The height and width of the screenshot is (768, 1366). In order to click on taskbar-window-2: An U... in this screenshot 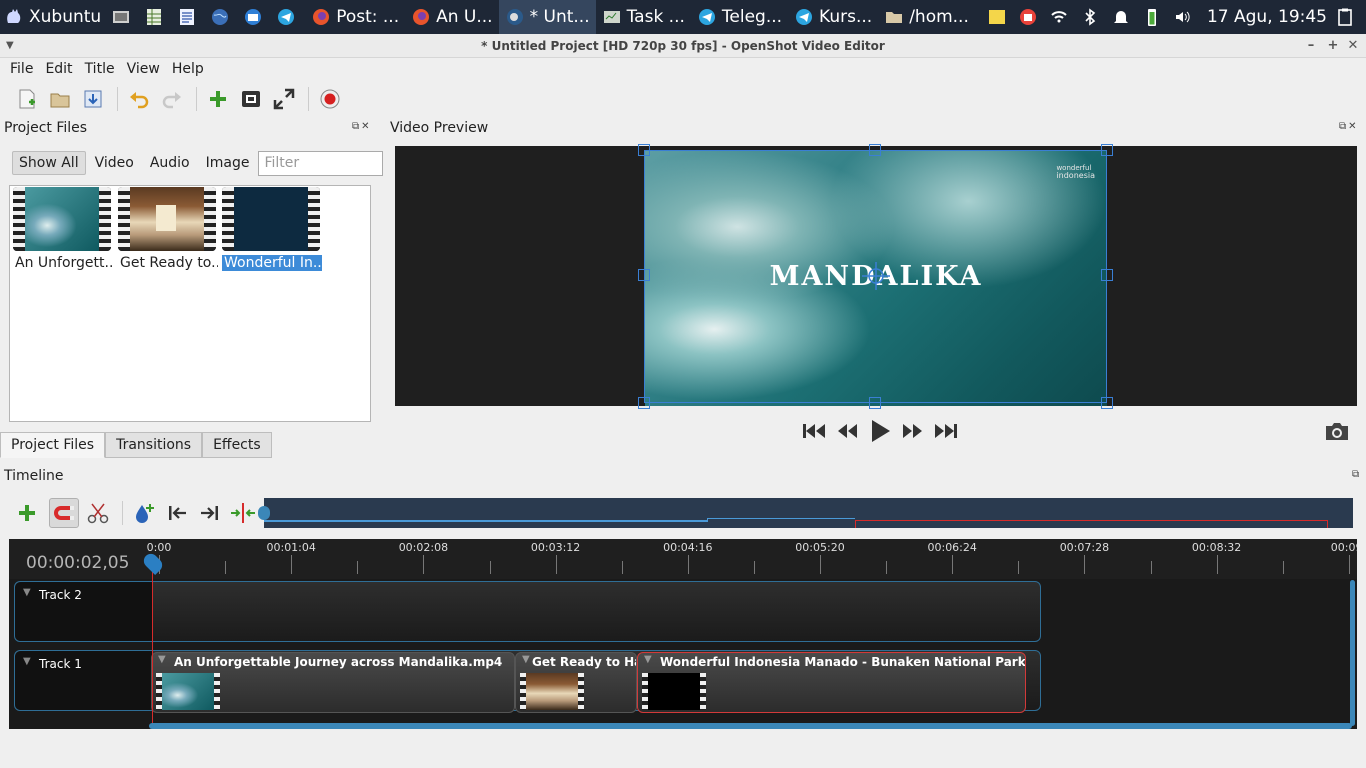, I will do `click(451, 17)`.